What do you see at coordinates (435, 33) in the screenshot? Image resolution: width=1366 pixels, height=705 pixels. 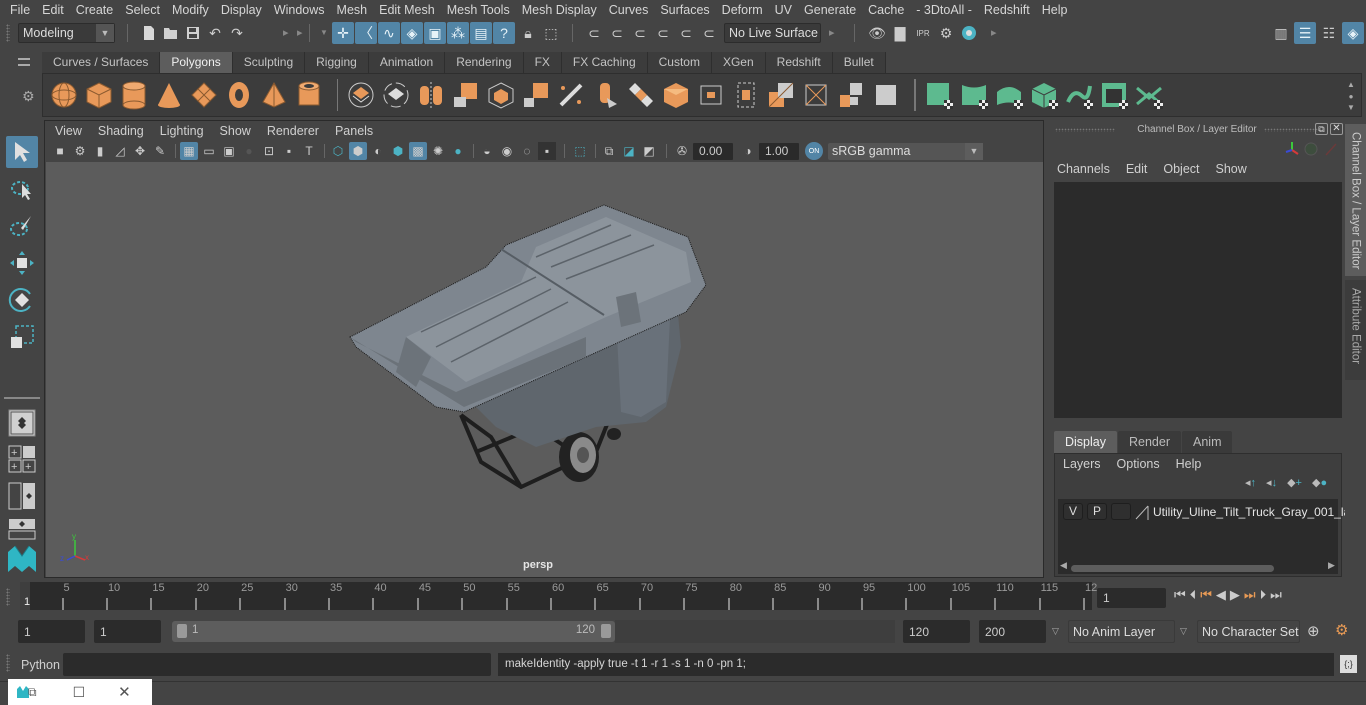 I see `select-edge-icon: ▣` at bounding box center [435, 33].